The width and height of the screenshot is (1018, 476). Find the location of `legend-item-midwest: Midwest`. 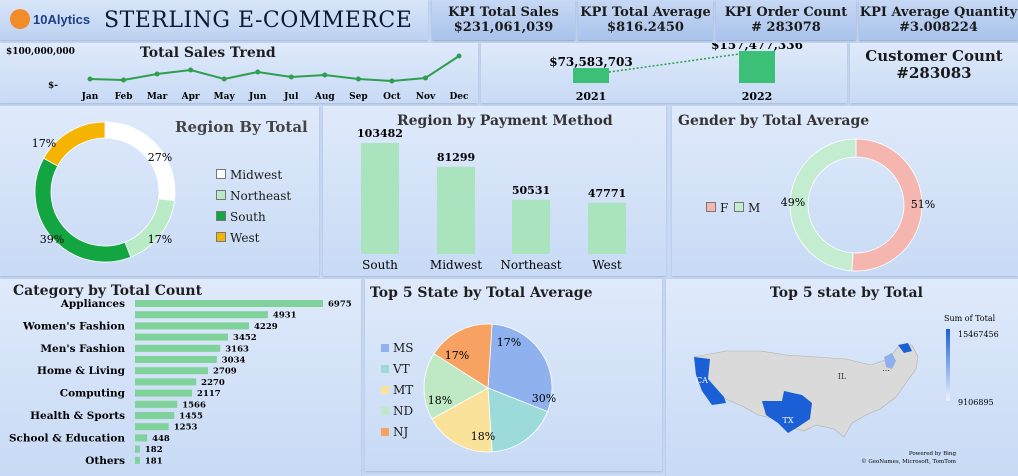

legend-item-midwest: Midwest is located at coordinates (249, 175).